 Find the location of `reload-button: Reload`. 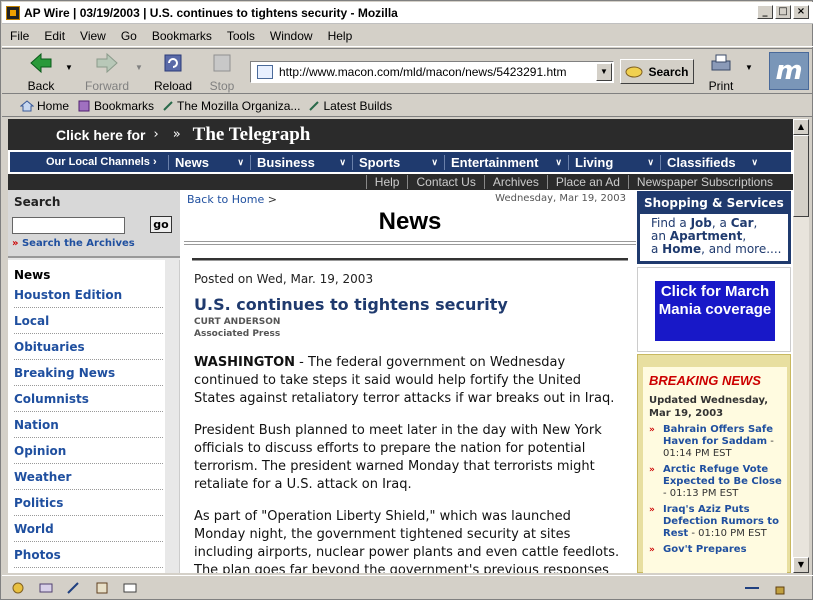

reload-button: Reload is located at coordinates (173, 72).